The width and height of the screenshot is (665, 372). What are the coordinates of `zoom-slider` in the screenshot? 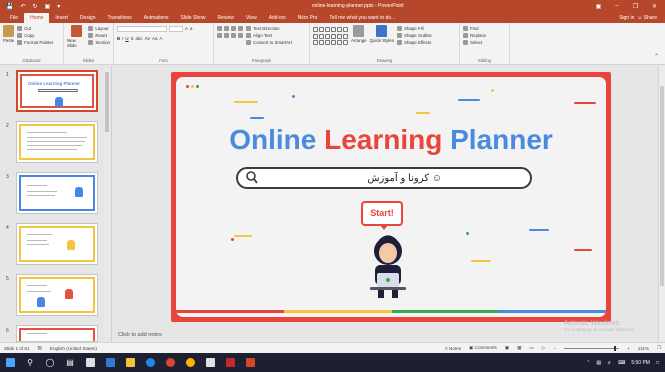 It's located at (592, 348).